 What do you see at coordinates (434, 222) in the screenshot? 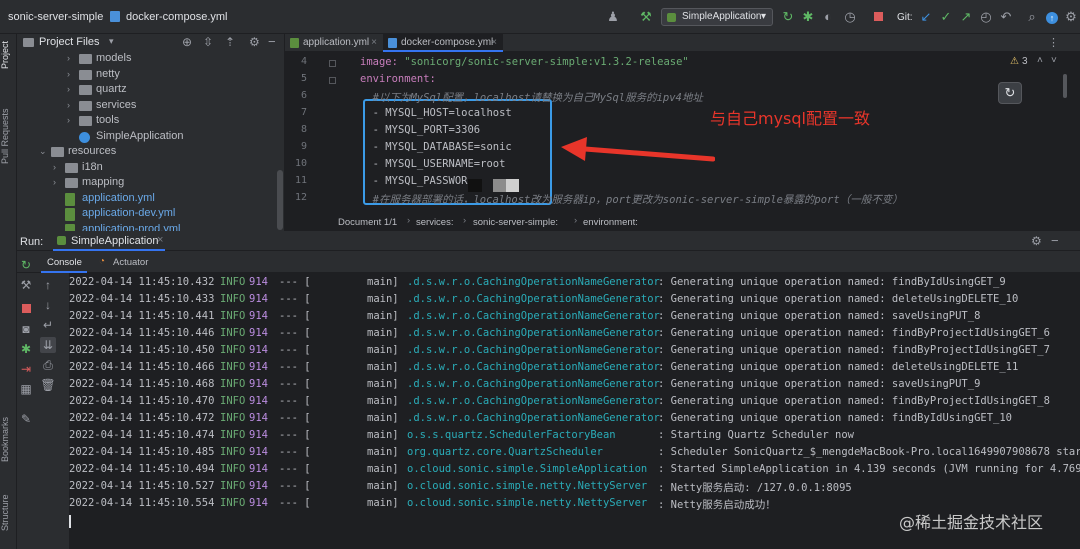
I see `breadcrumb-item: services:` at bounding box center [434, 222].